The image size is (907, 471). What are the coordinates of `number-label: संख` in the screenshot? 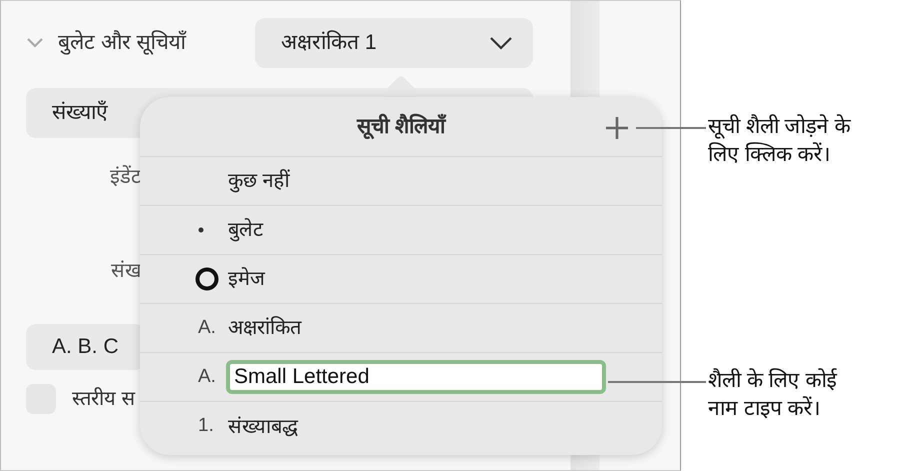 It's located at (126, 271).